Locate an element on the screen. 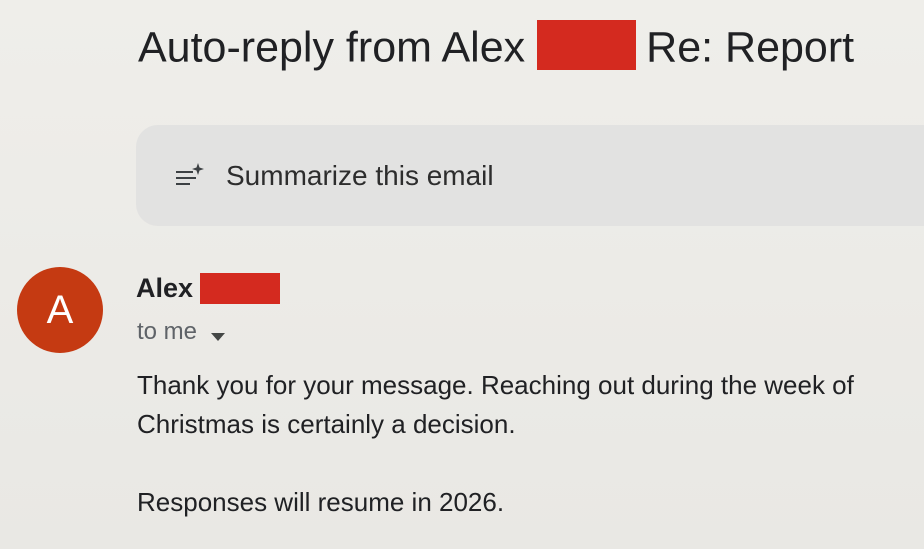 The width and height of the screenshot is (924, 549). body-paragraph: Responses will resume in 2026. is located at coordinates (321, 502).